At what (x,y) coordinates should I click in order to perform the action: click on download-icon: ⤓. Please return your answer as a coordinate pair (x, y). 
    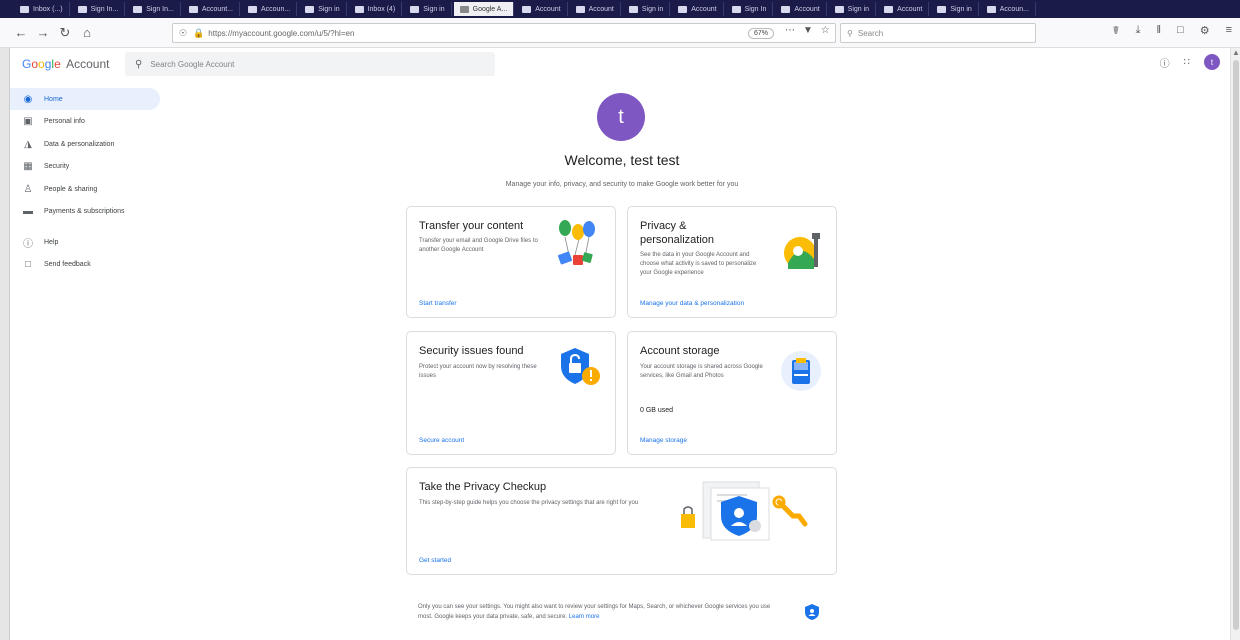
    Looking at the image, I should click on (1138, 30).